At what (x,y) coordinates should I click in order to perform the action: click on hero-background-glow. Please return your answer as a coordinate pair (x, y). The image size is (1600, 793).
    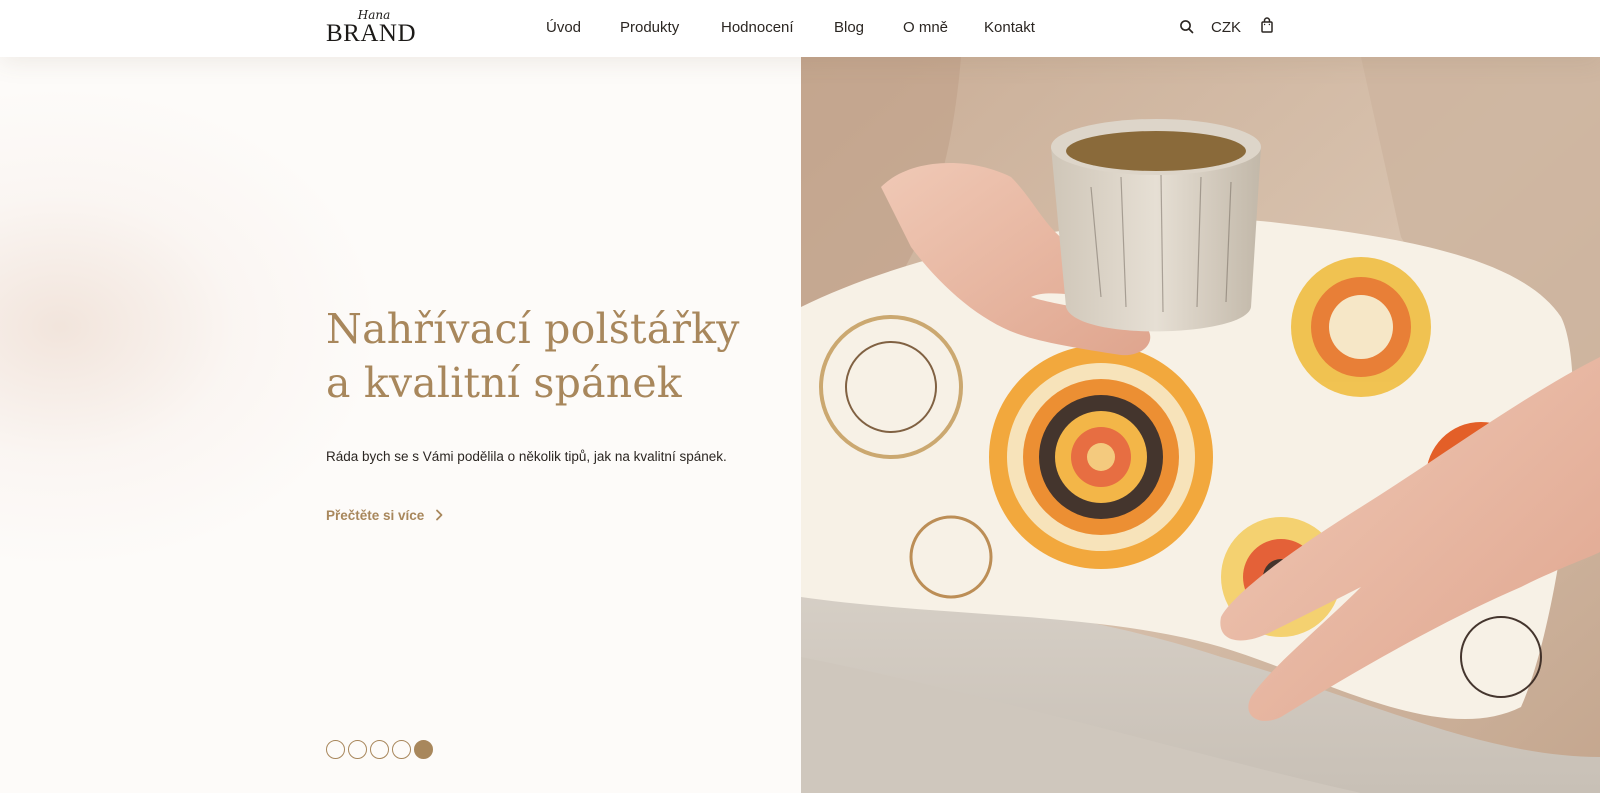
    Looking at the image, I should click on (190, 327).